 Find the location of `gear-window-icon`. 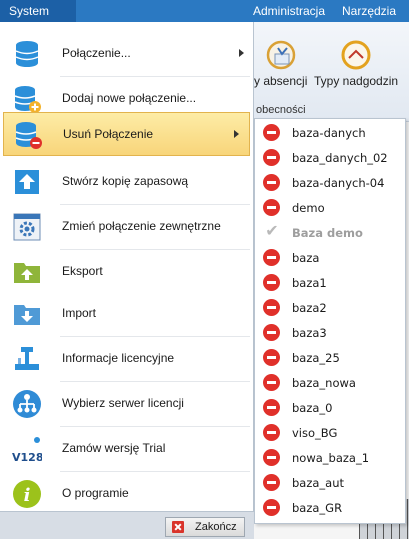

gear-window-icon is located at coordinates (27, 227).